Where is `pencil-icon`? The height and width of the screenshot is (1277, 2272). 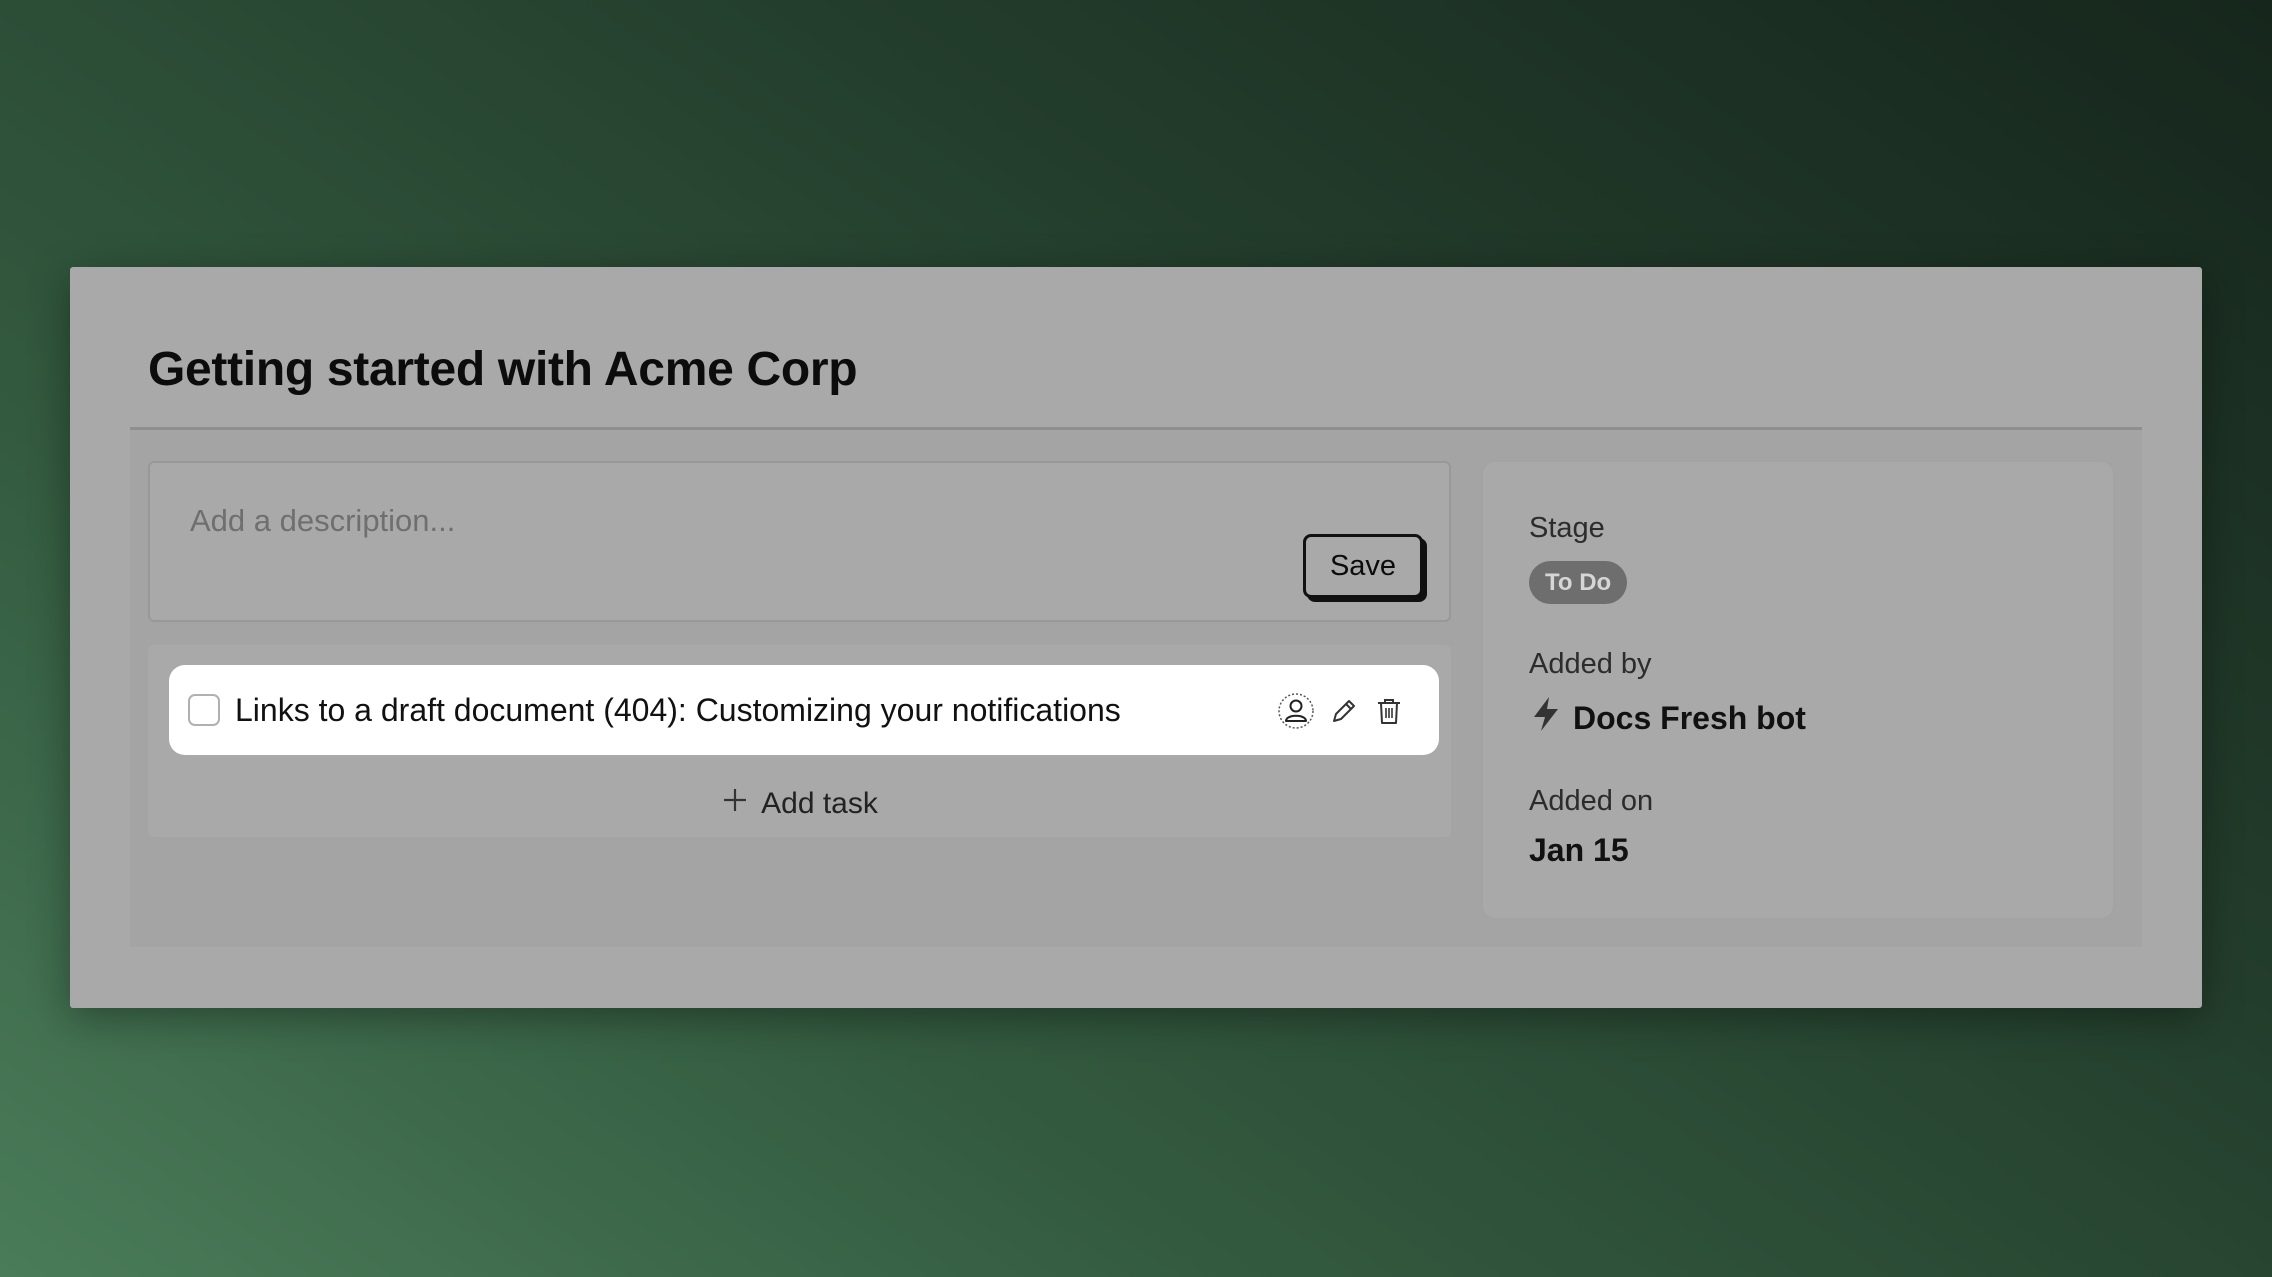
pencil-icon is located at coordinates (1344, 711).